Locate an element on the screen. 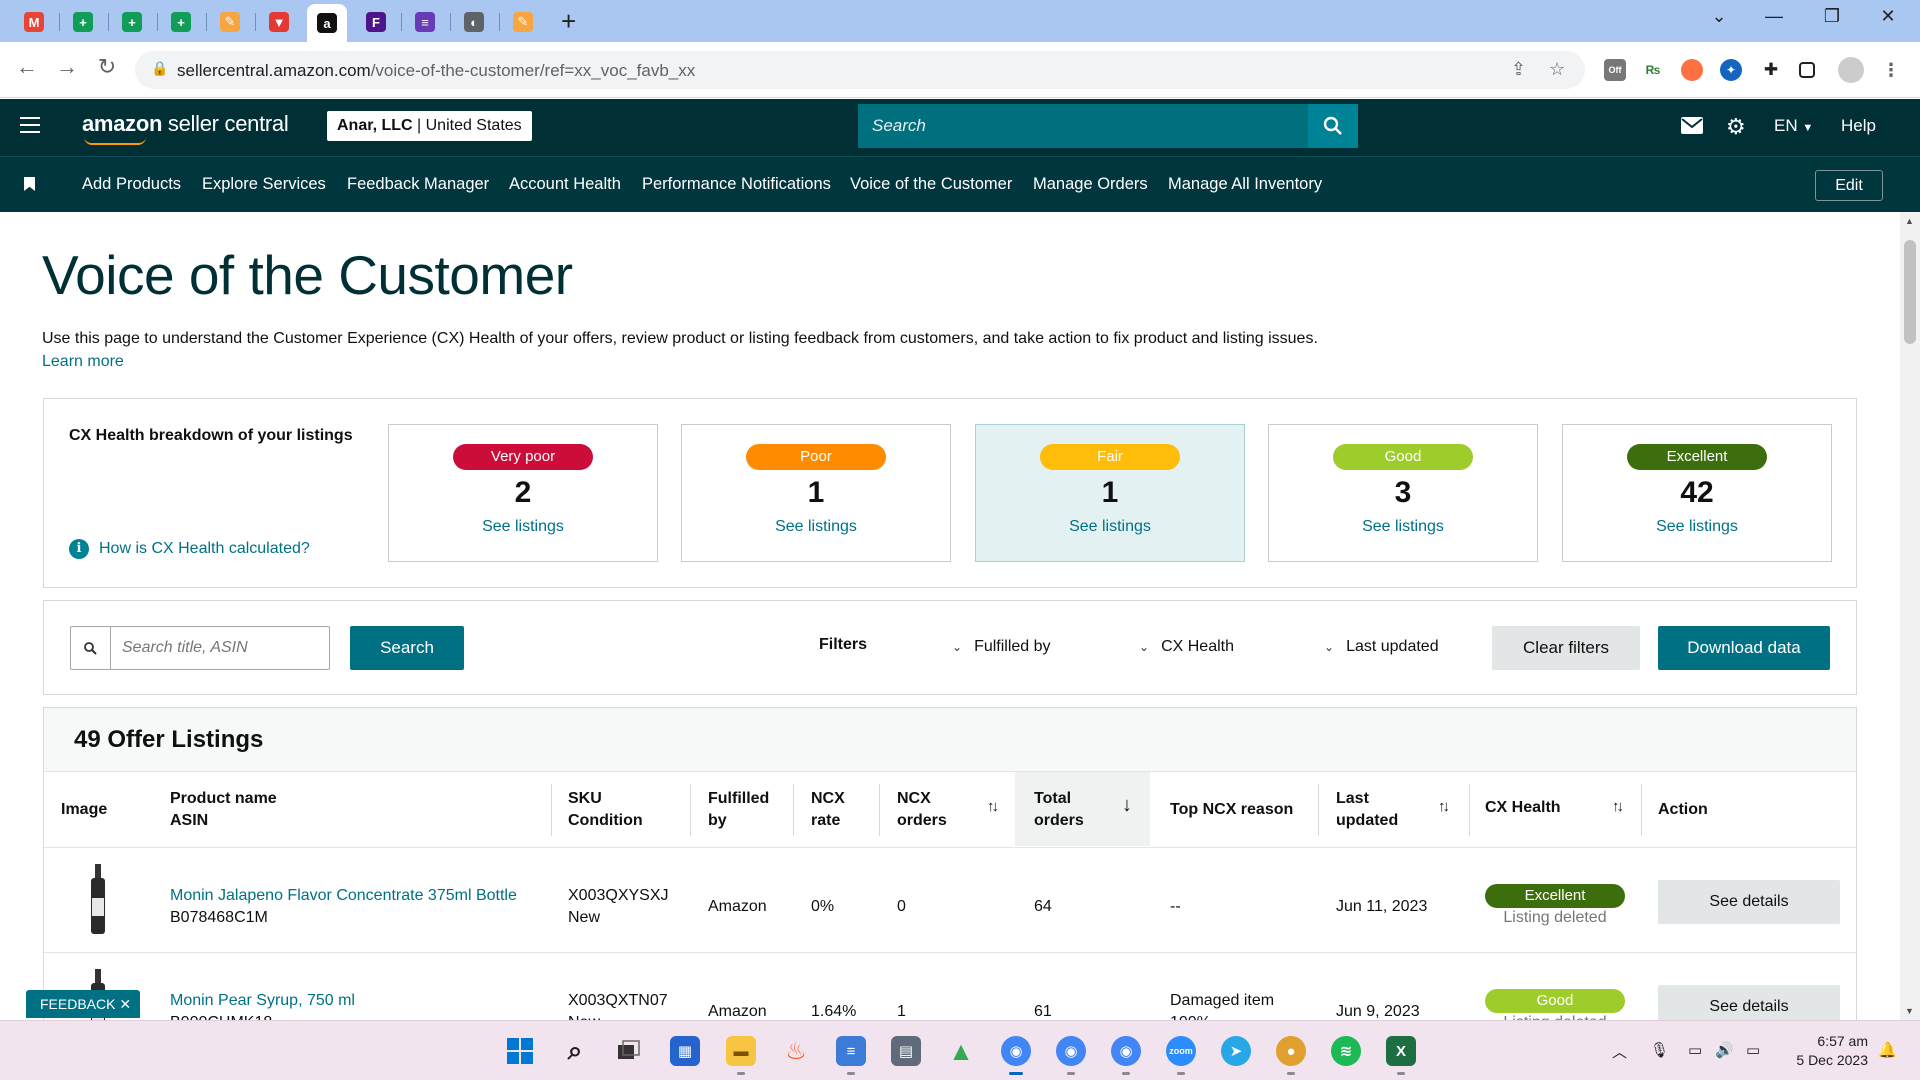  feedback-tab: FEEDBACK ✕ is located at coordinates (83, 1004).